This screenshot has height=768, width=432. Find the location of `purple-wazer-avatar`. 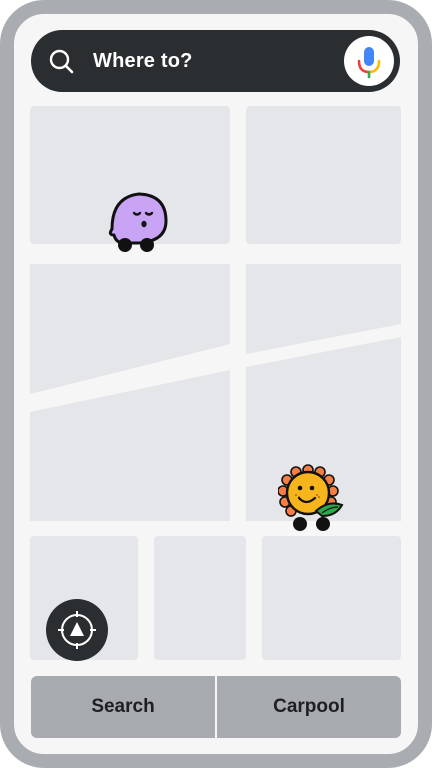

purple-wazer-avatar is located at coordinates (138, 223).